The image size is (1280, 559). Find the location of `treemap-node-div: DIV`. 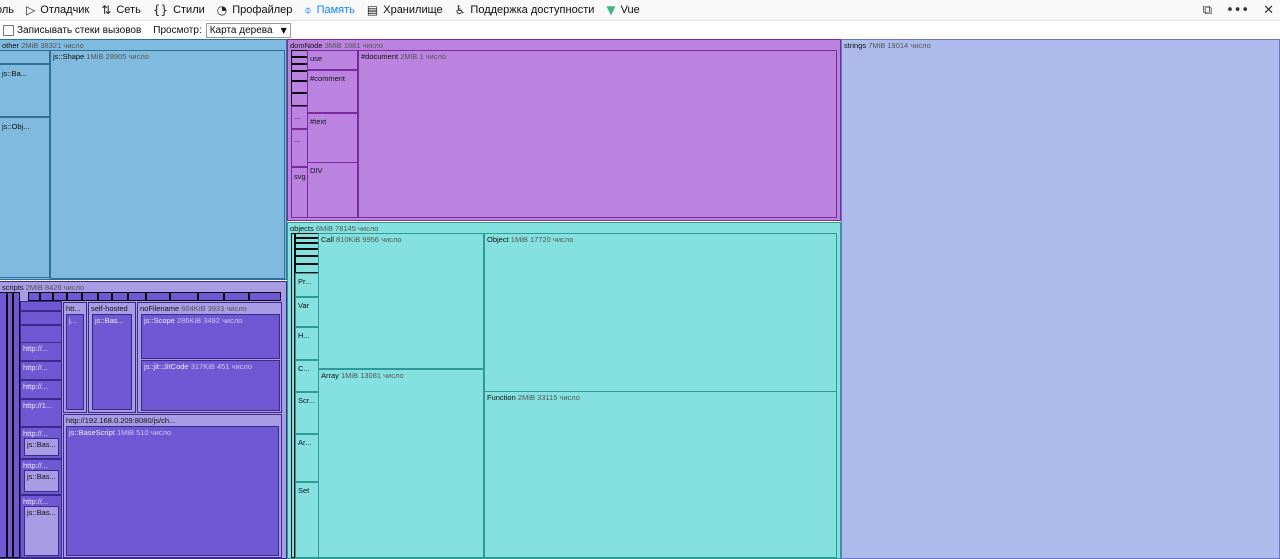

treemap-node-div: DIV is located at coordinates (332, 190).